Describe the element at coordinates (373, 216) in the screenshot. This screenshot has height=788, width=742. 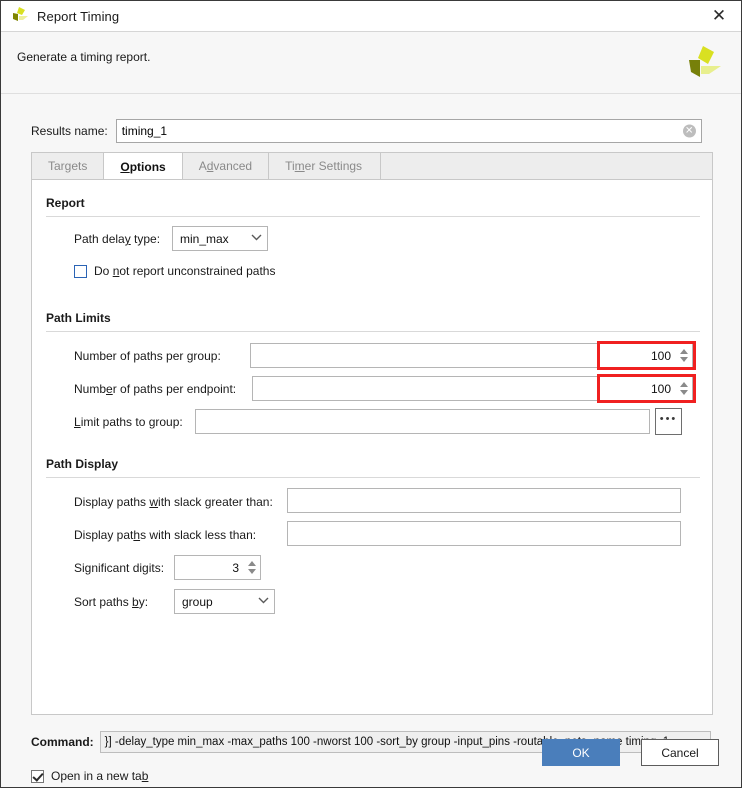
I see `report-group-divider` at that location.